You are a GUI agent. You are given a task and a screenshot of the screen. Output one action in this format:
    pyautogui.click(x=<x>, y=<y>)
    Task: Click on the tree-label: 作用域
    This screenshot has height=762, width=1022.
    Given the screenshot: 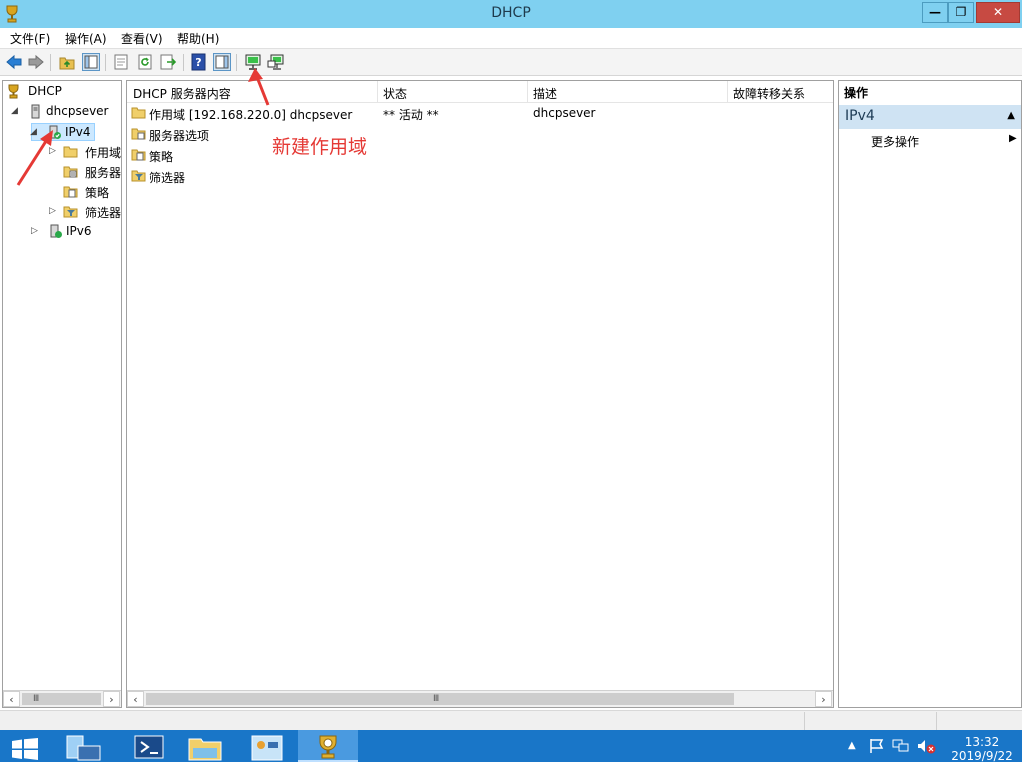 What is the action you would take?
    pyautogui.click(x=103, y=153)
    